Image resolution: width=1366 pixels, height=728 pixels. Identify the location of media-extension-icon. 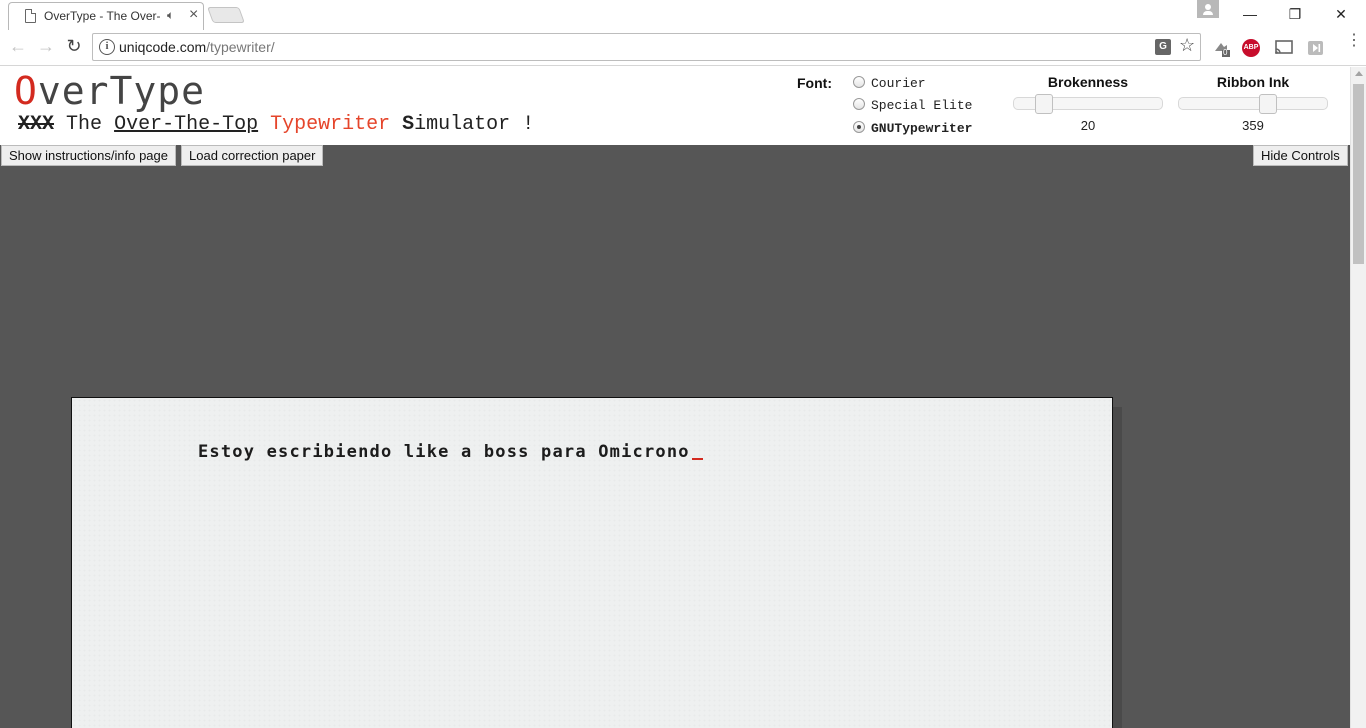
(1316, 48).